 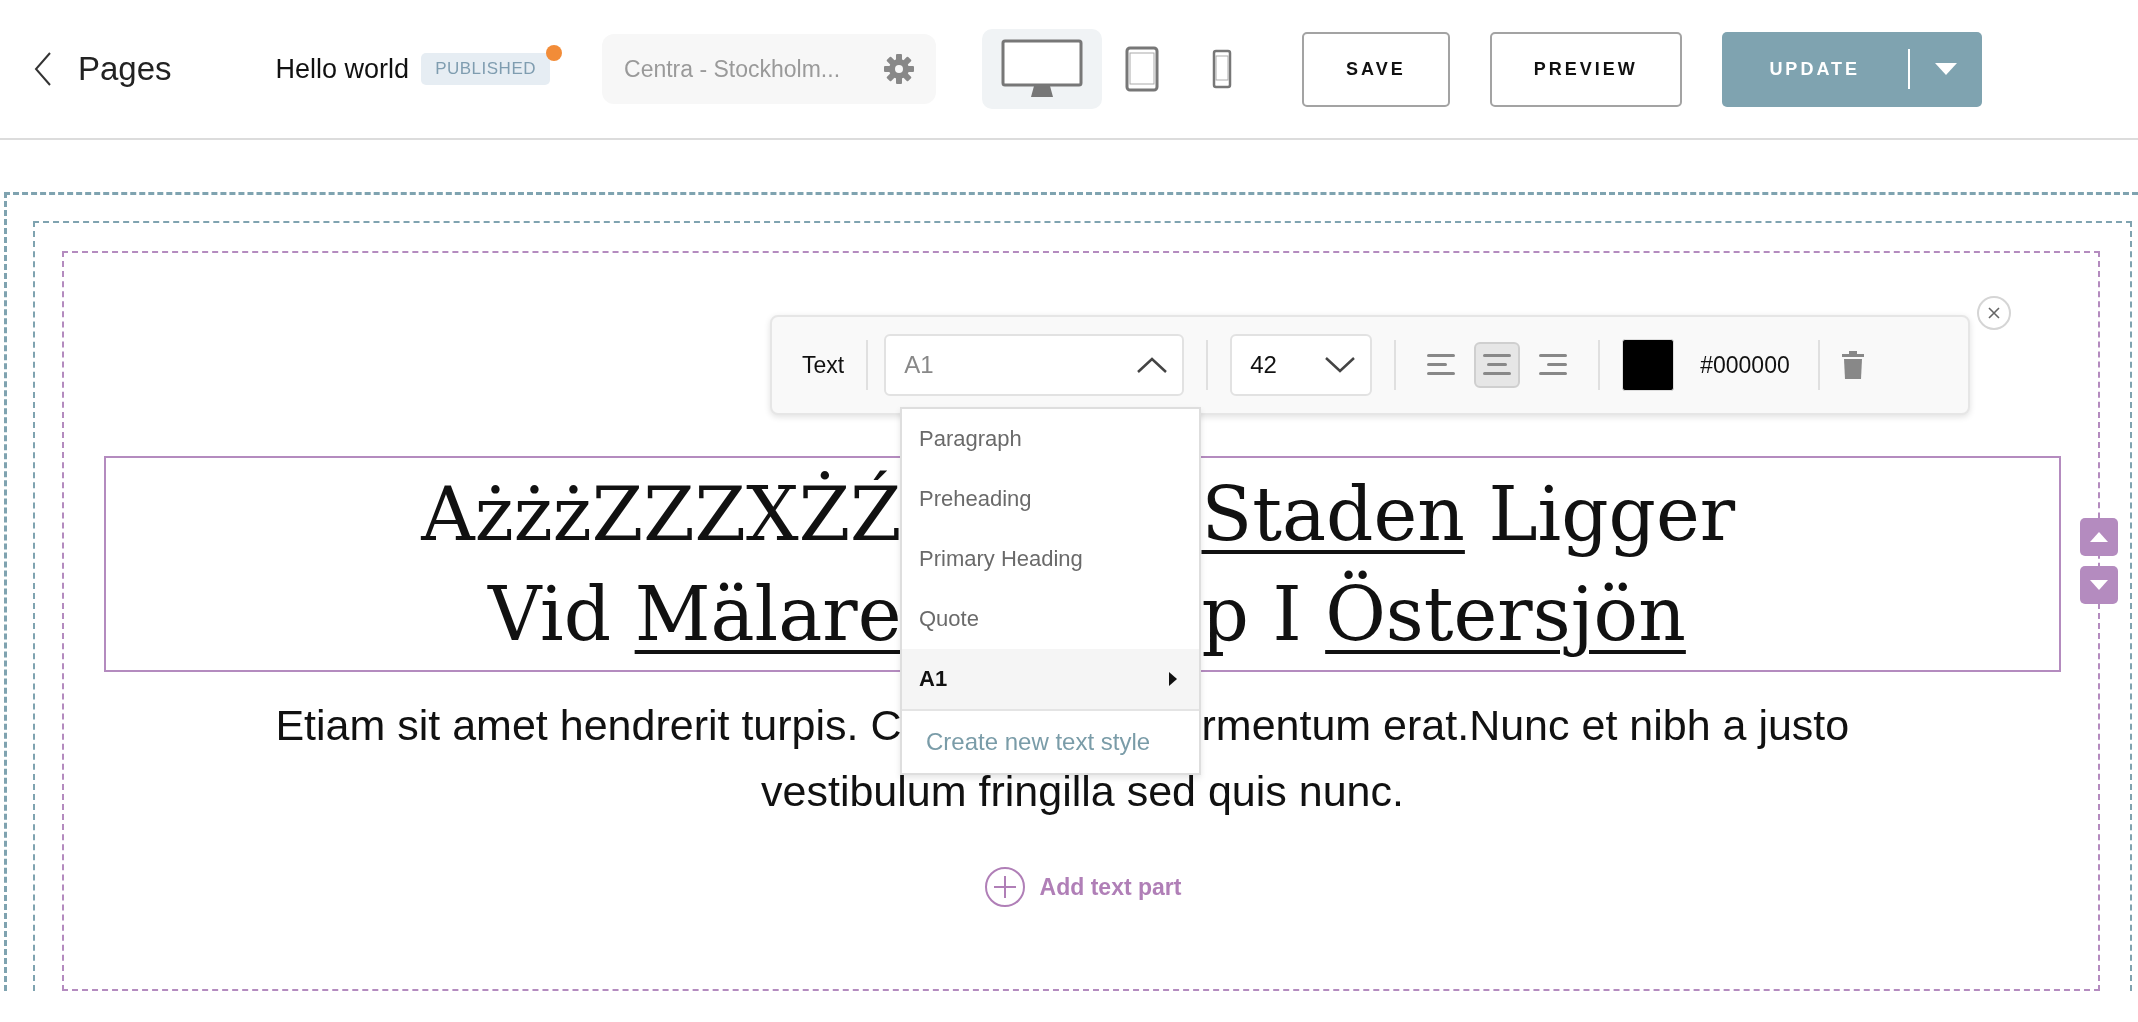 What do you see at coordinates (1034, 365) in the screenshot?
I see `text-style-select: A1` at bounding box center [1034, 365].